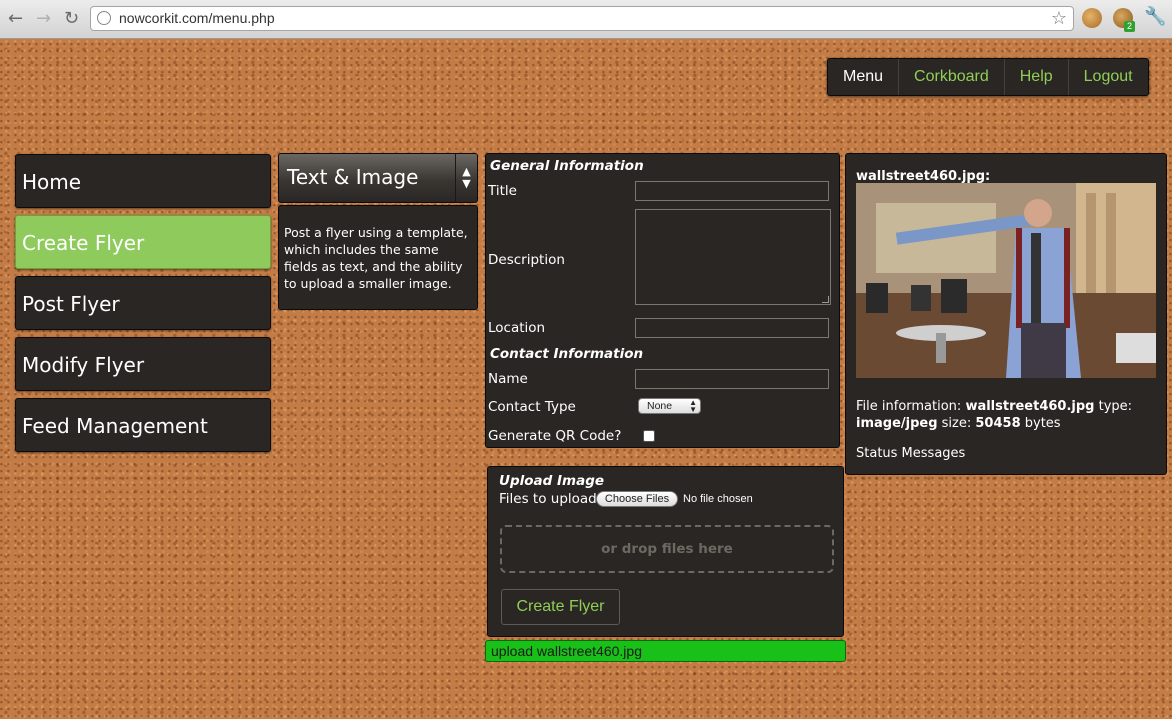 This screenshot has height=719, width=1172. What do you see at coordinates (197, 18) in the screenshot?
I see `url-text: nowcorkit.com/menu.php` at bounding box center [197, 18].